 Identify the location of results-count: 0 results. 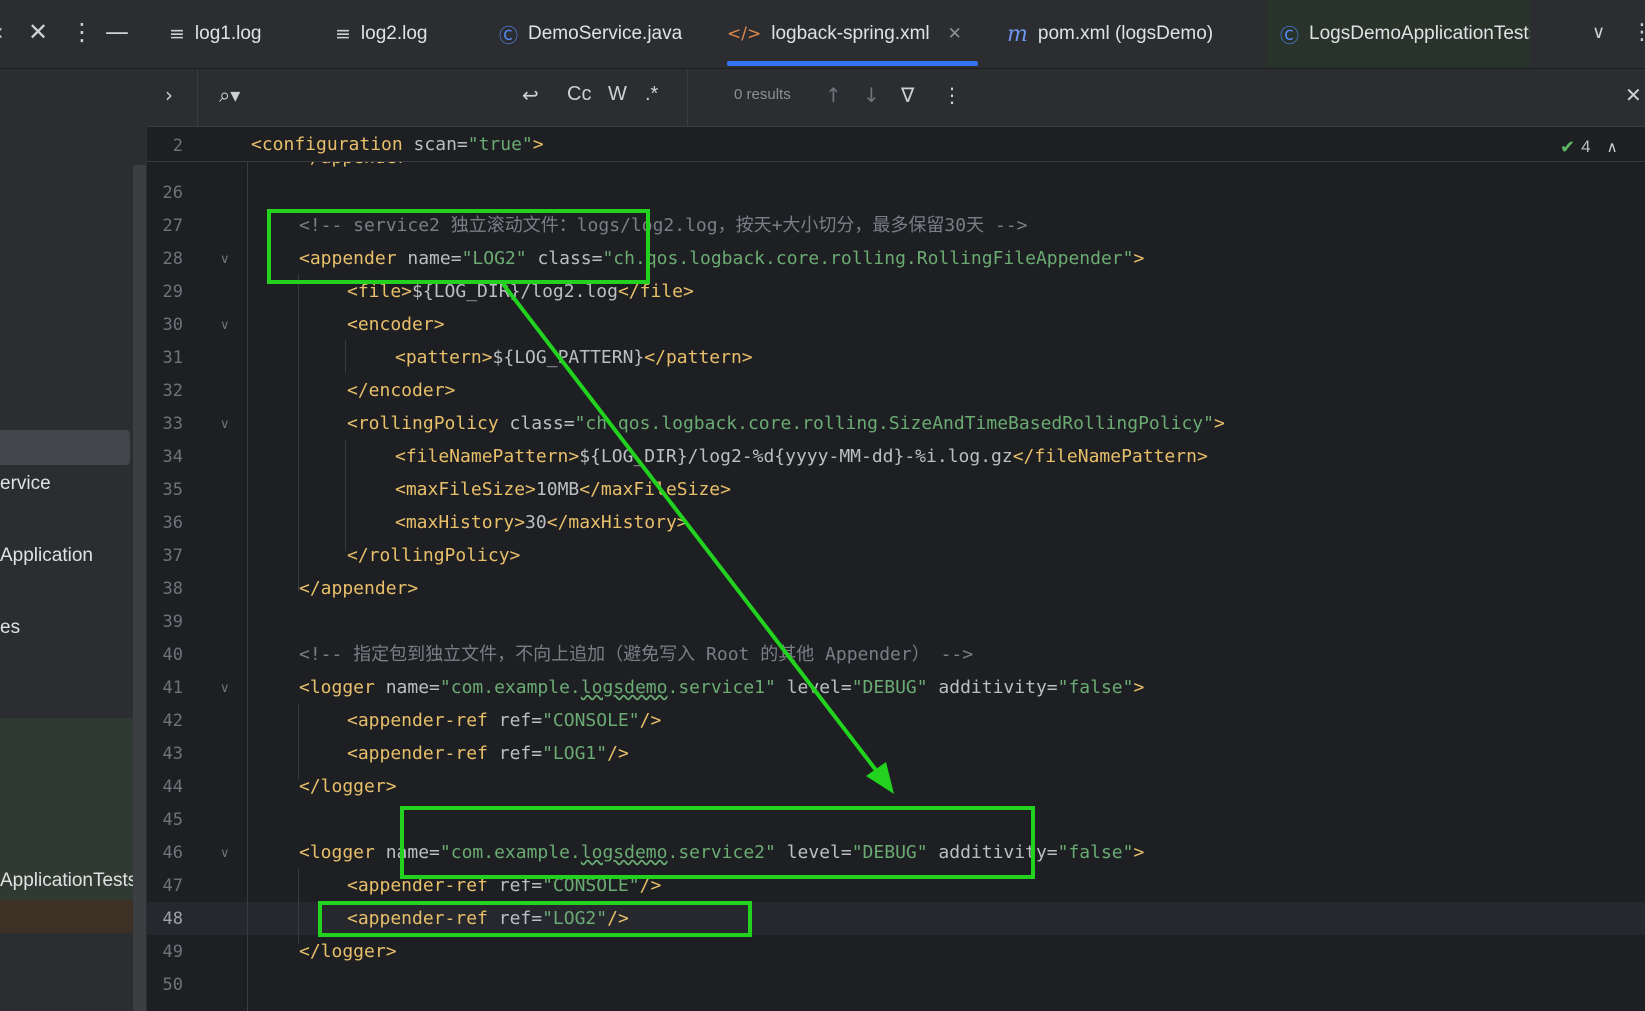
(762, 94).